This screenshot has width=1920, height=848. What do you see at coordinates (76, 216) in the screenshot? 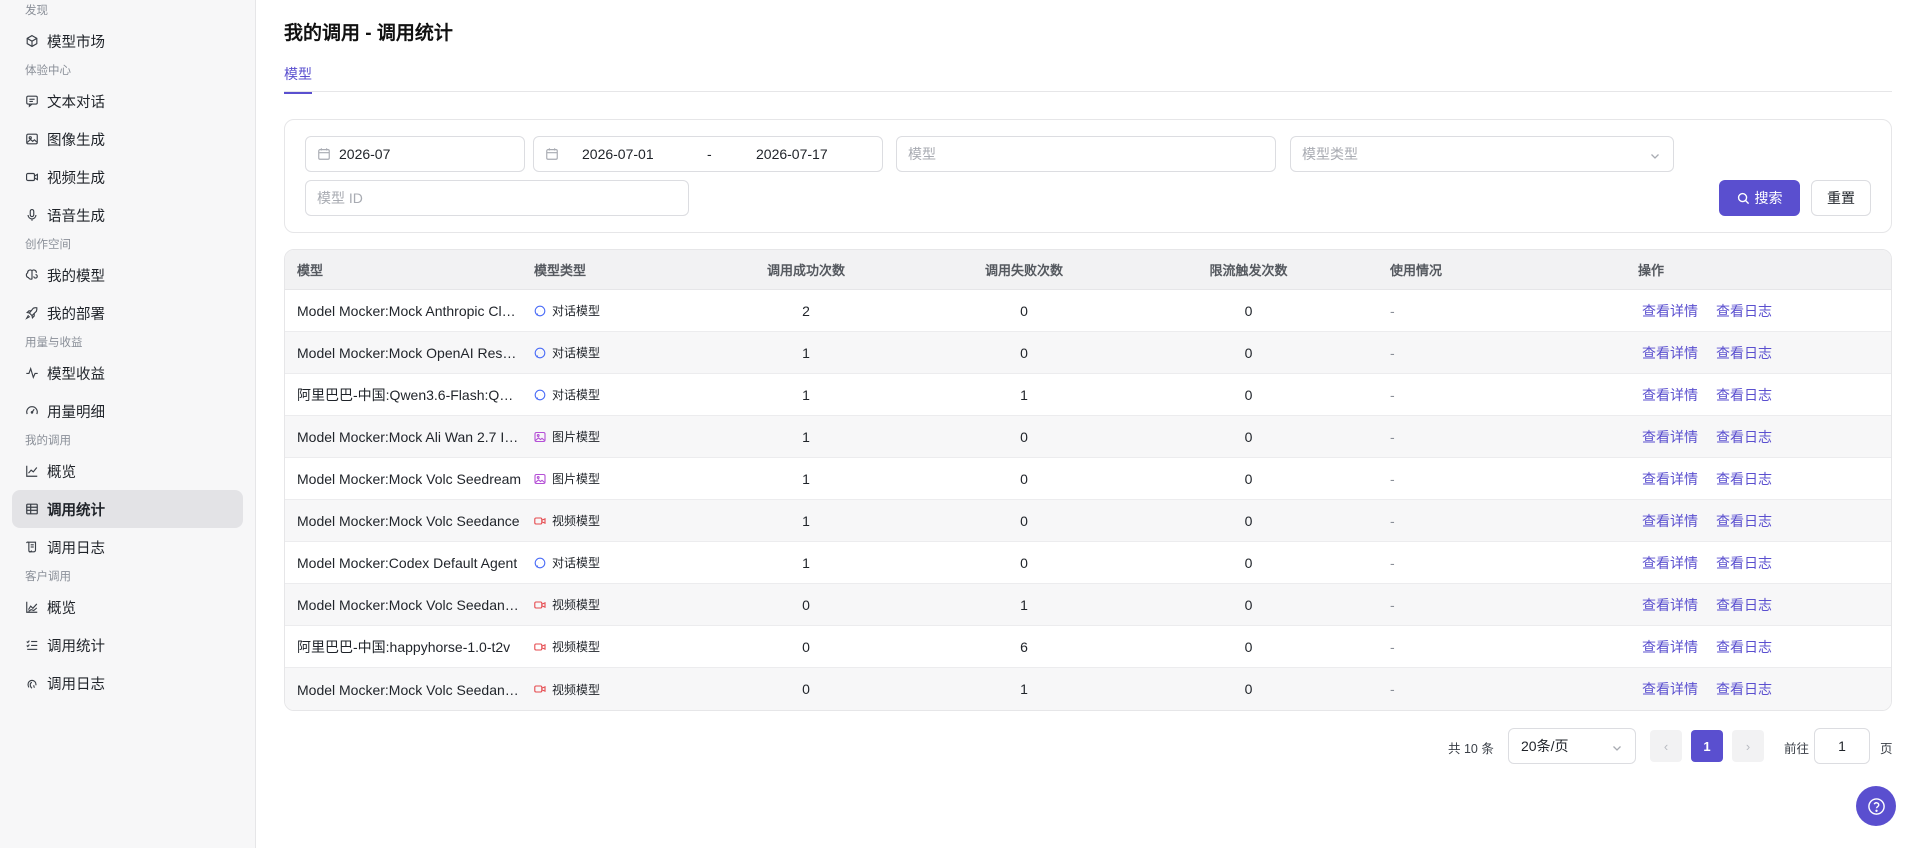
I see `sidebar-item-label: 语音生成` at bounding box center [76, 216].